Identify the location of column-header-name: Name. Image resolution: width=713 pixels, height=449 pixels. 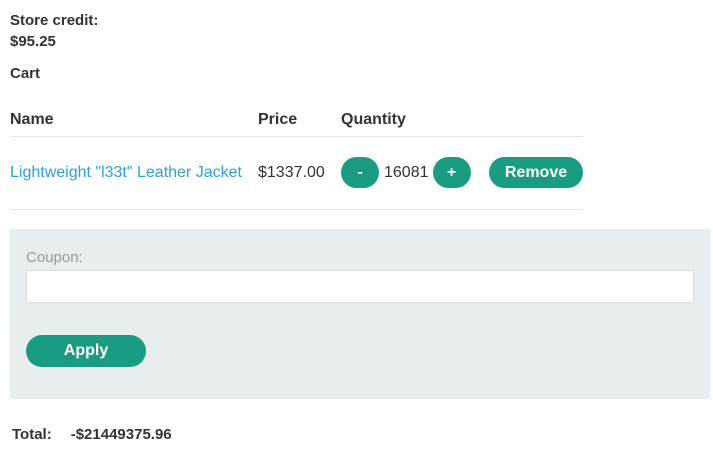
(134, 120).